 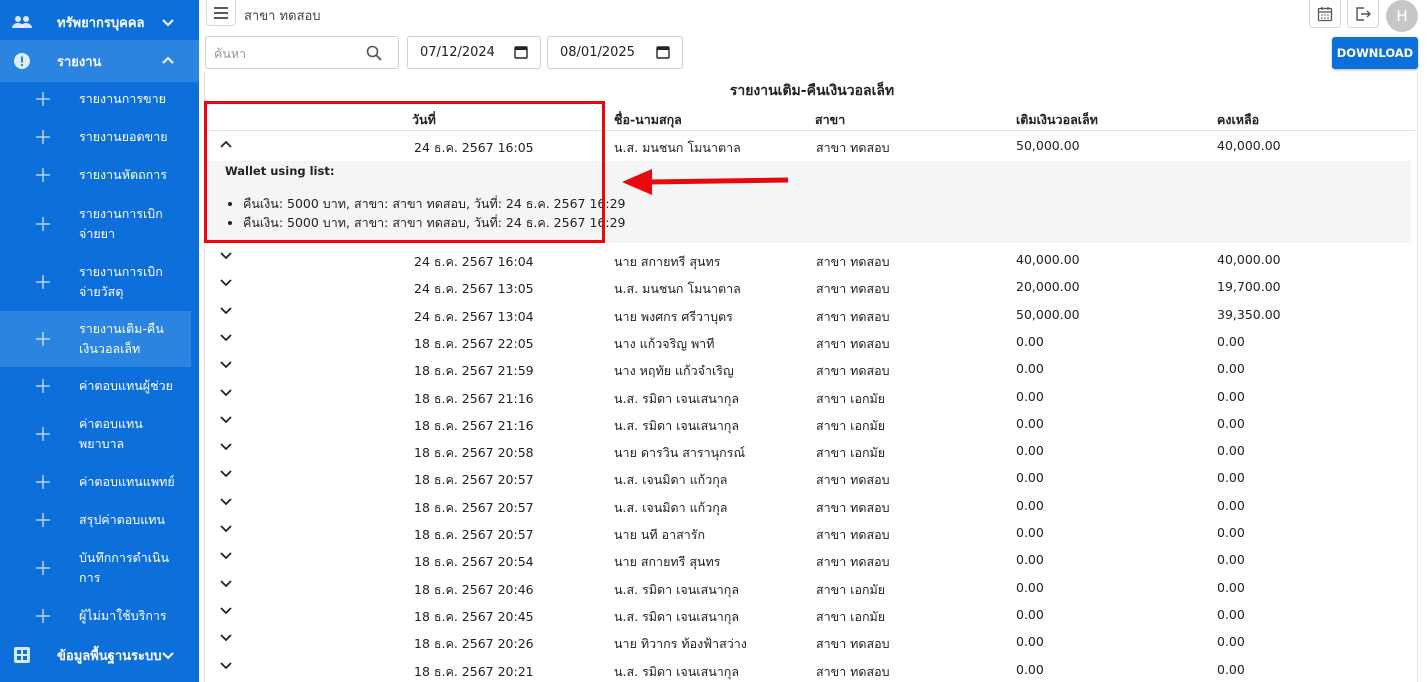 I want to click on sidebar-item-no-show: ผู้ไม่มาใช้บริการ, so click(x=95, y=616).